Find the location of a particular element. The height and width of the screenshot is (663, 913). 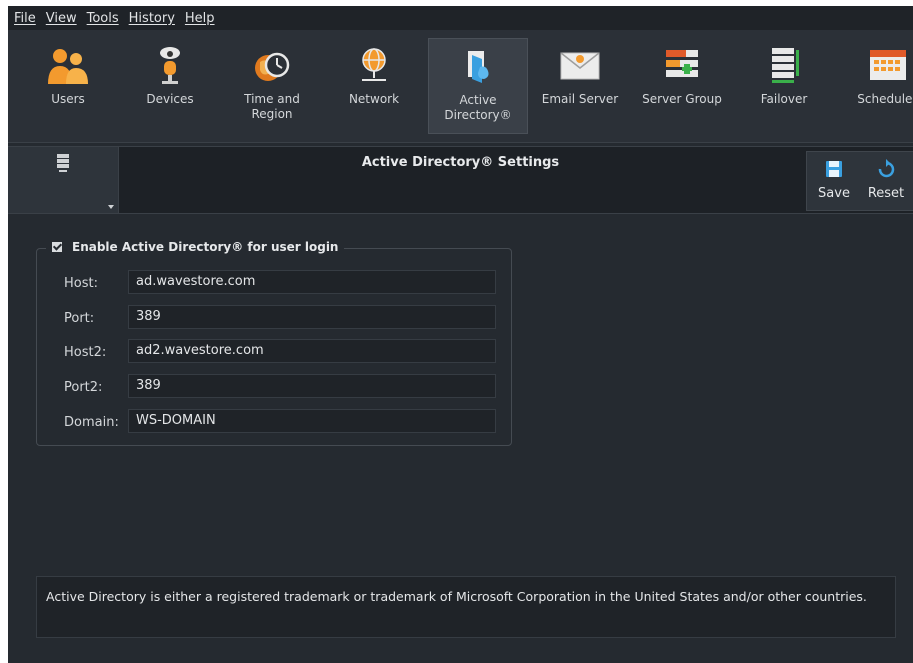

port2-input: 389 is located at coordinates (312, 386).